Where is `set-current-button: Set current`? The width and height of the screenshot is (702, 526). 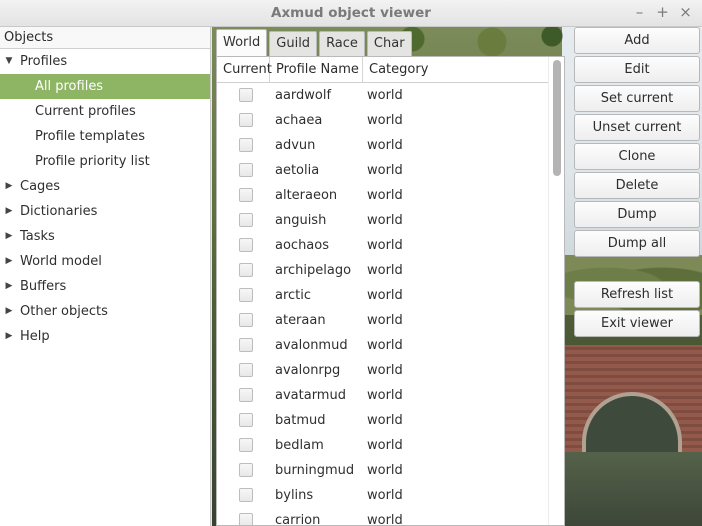 set-current-button: Set current is located at coordinates (637, 98).